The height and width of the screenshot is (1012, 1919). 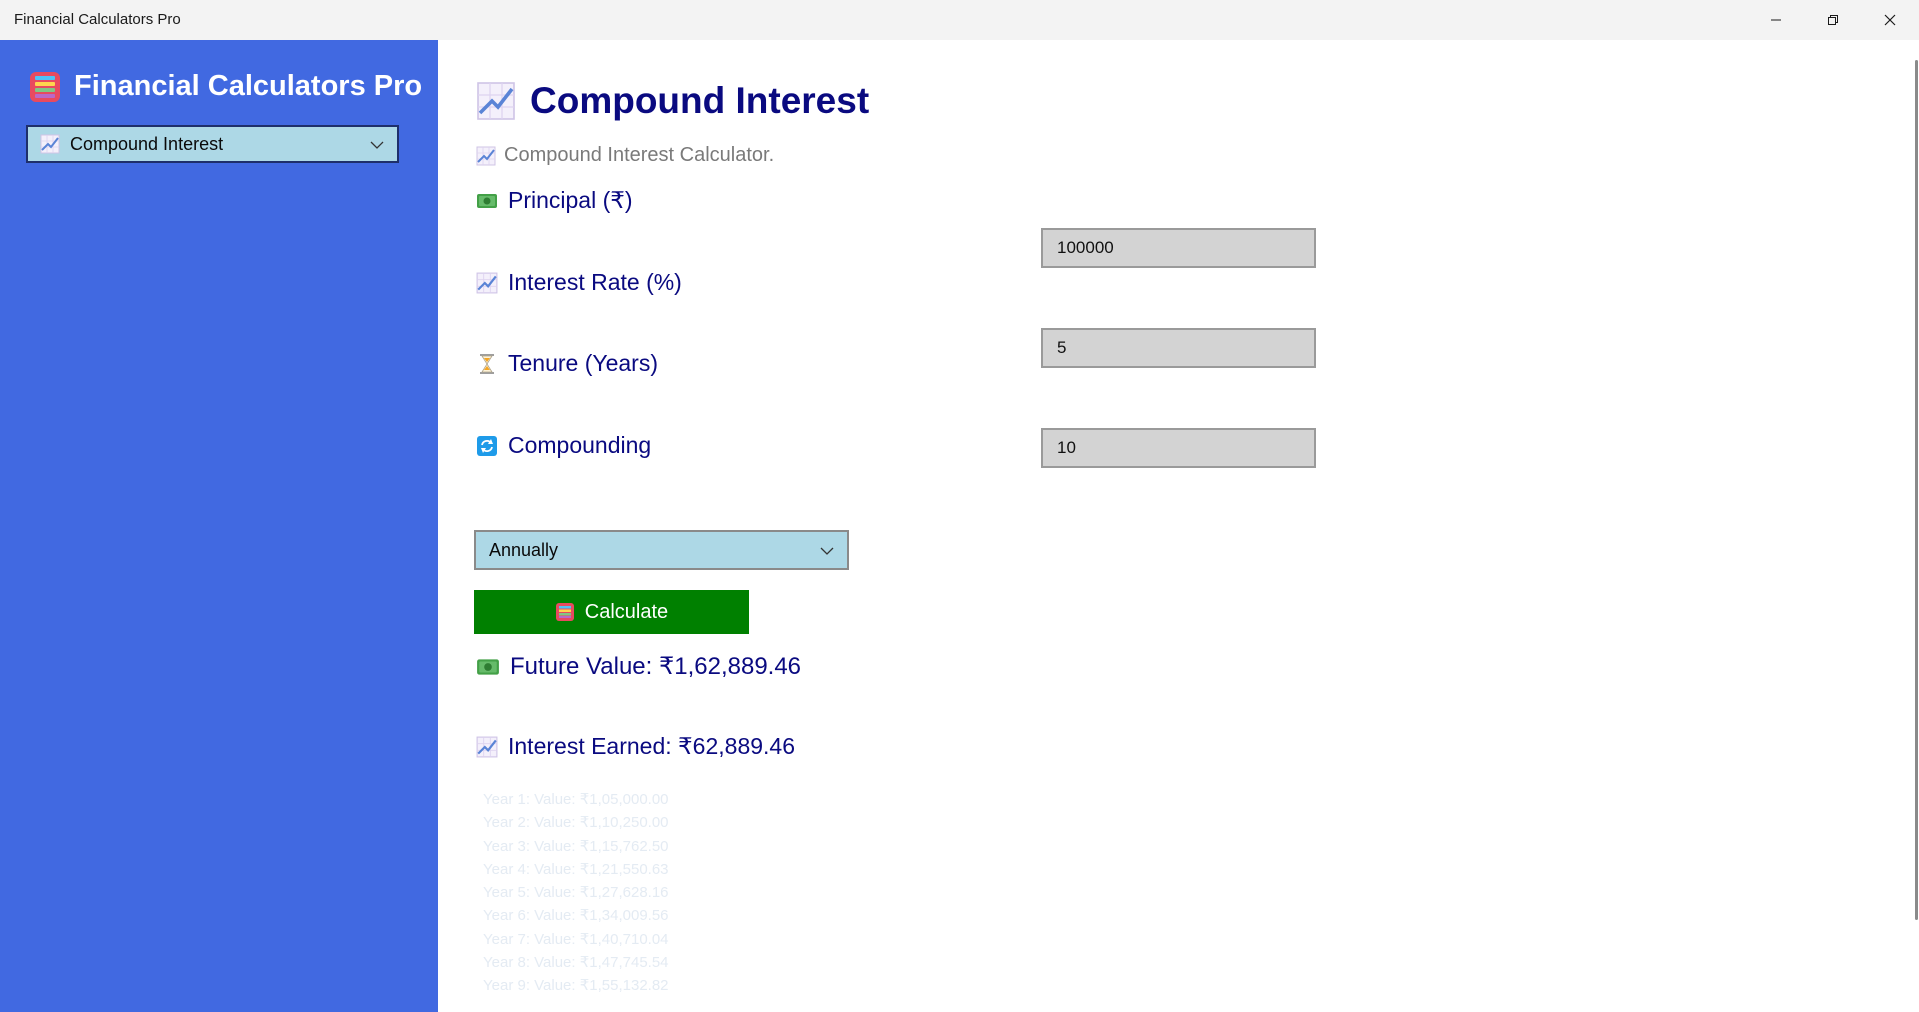 What do you see at coordinates (487, 363) in the screenshot?
I see `hourglass-icon` at bounding box center [487, 363].